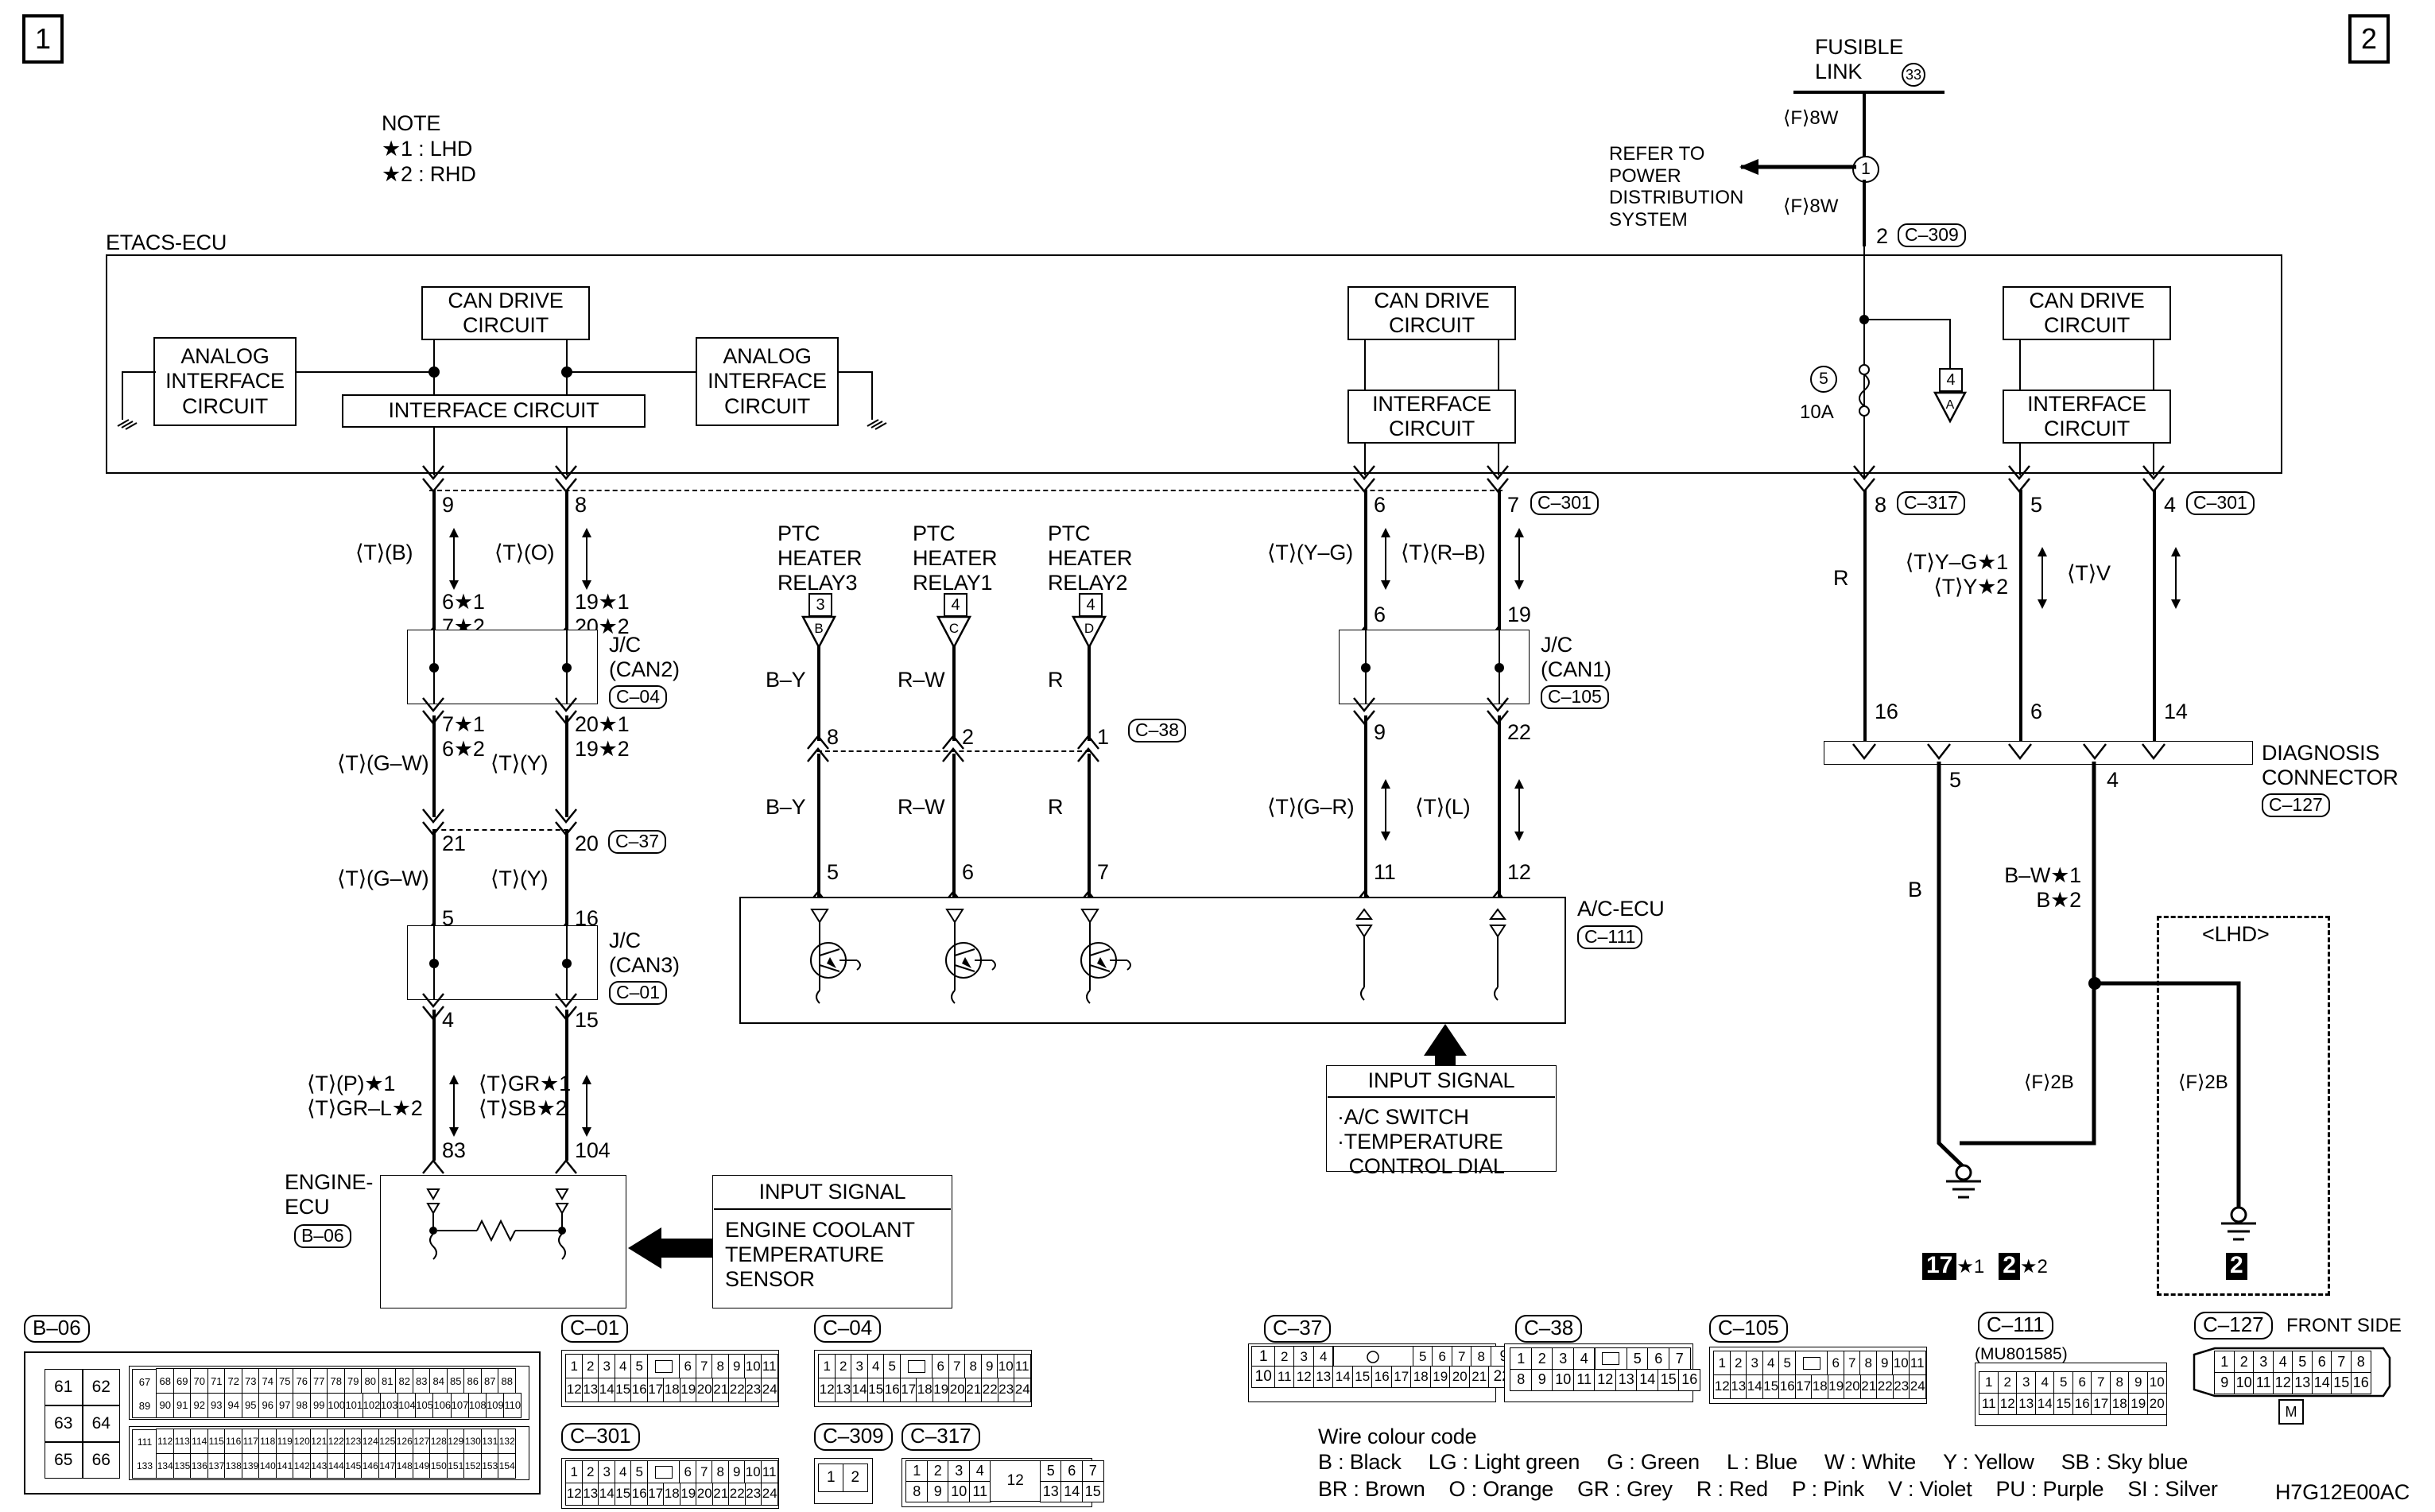 The image size is (2435, 1512). I want to click on pin-147: 147, so click(387, 1465).